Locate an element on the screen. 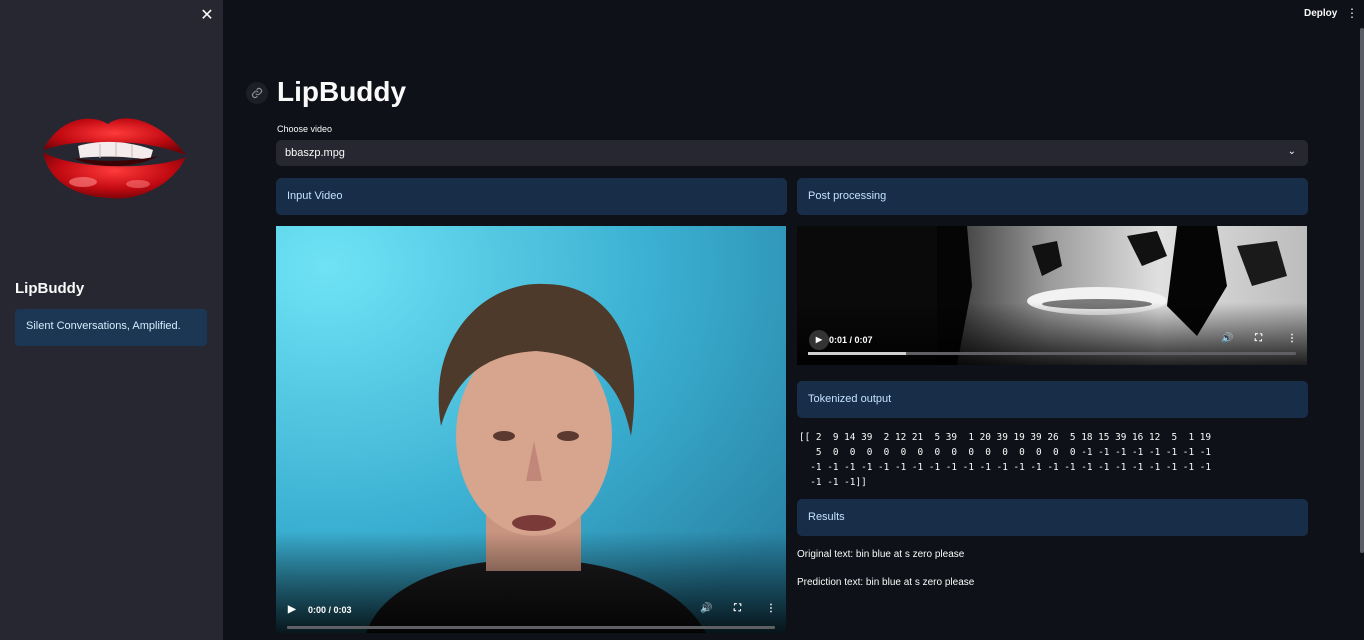  video-select-label: Choose video is located at coordinates (305, 129).